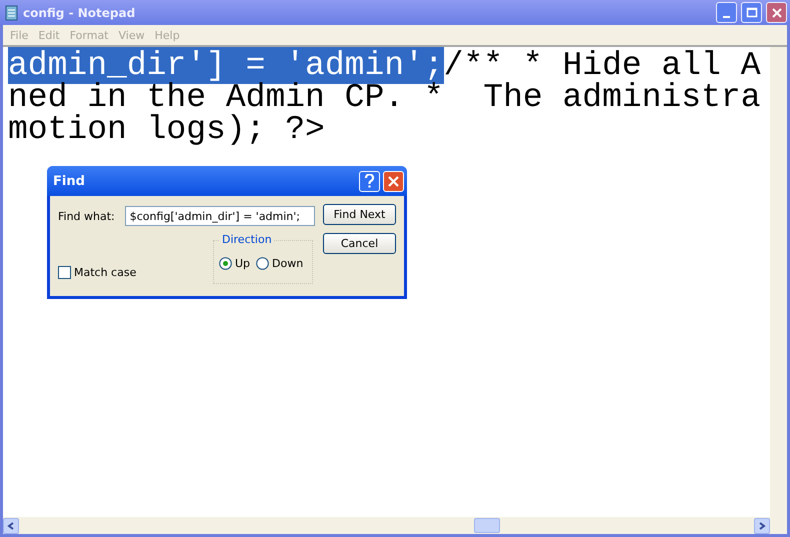 This screenshot has width=790, height=537. I want to click on dialog-title: Find, so click(69, 181).